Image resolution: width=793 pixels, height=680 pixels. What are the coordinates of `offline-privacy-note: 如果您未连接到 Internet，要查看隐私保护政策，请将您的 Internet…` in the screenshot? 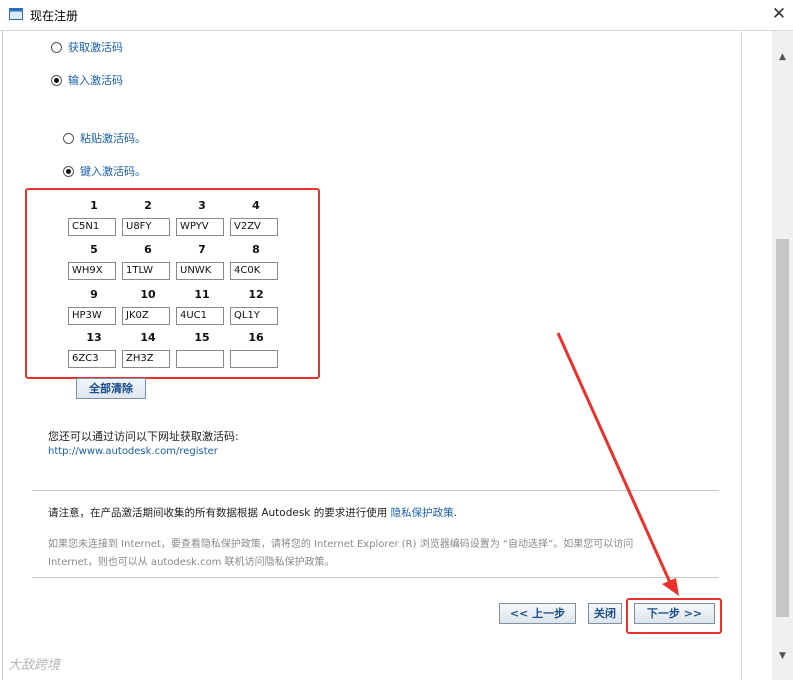 It's located at (383, 554).